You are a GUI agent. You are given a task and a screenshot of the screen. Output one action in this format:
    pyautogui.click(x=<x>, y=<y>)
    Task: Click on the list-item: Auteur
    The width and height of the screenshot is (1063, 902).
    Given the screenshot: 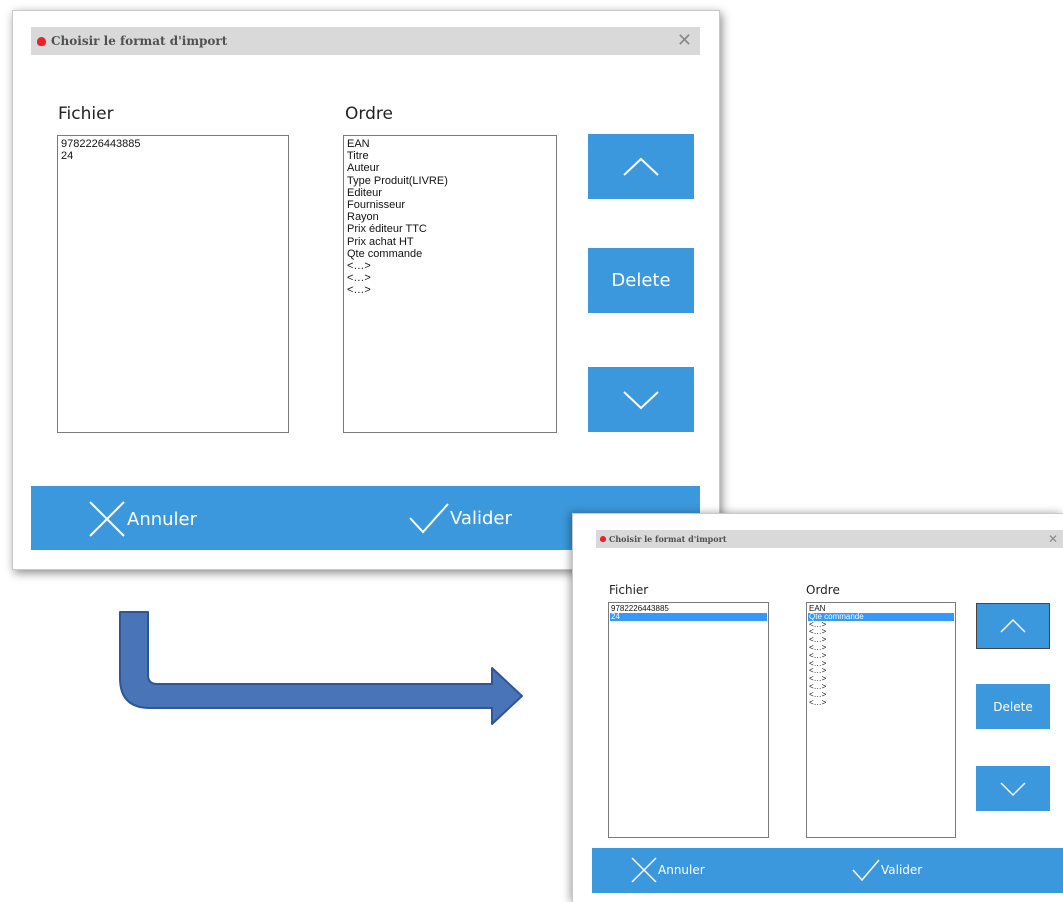 What is the action you would take?
    pyautogui.click(x=450, y=168)
    